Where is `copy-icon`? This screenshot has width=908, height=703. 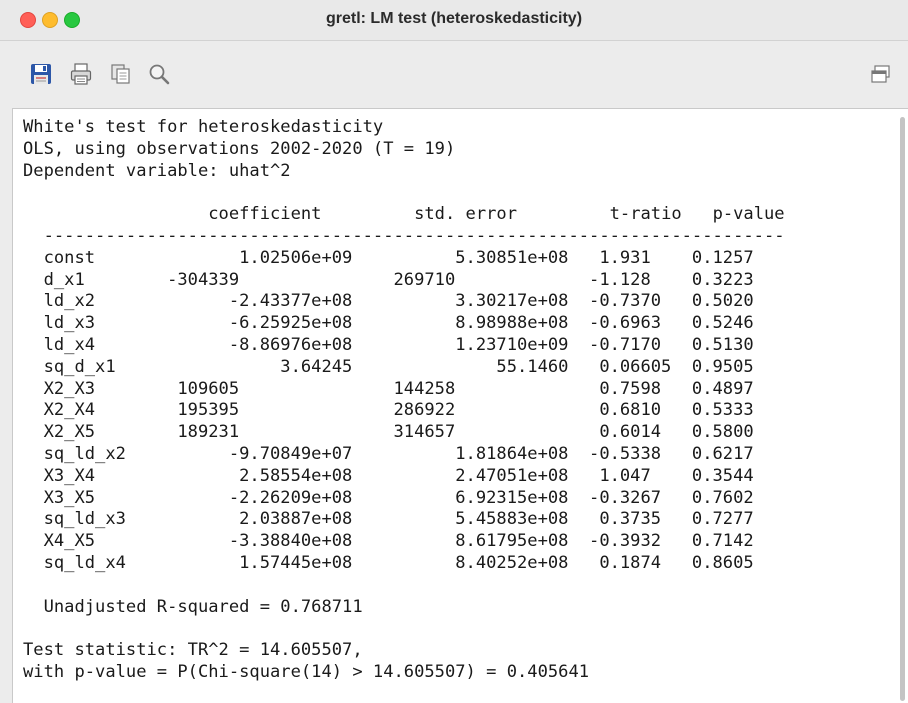 copy-icon is located at coordinates (120, 74).